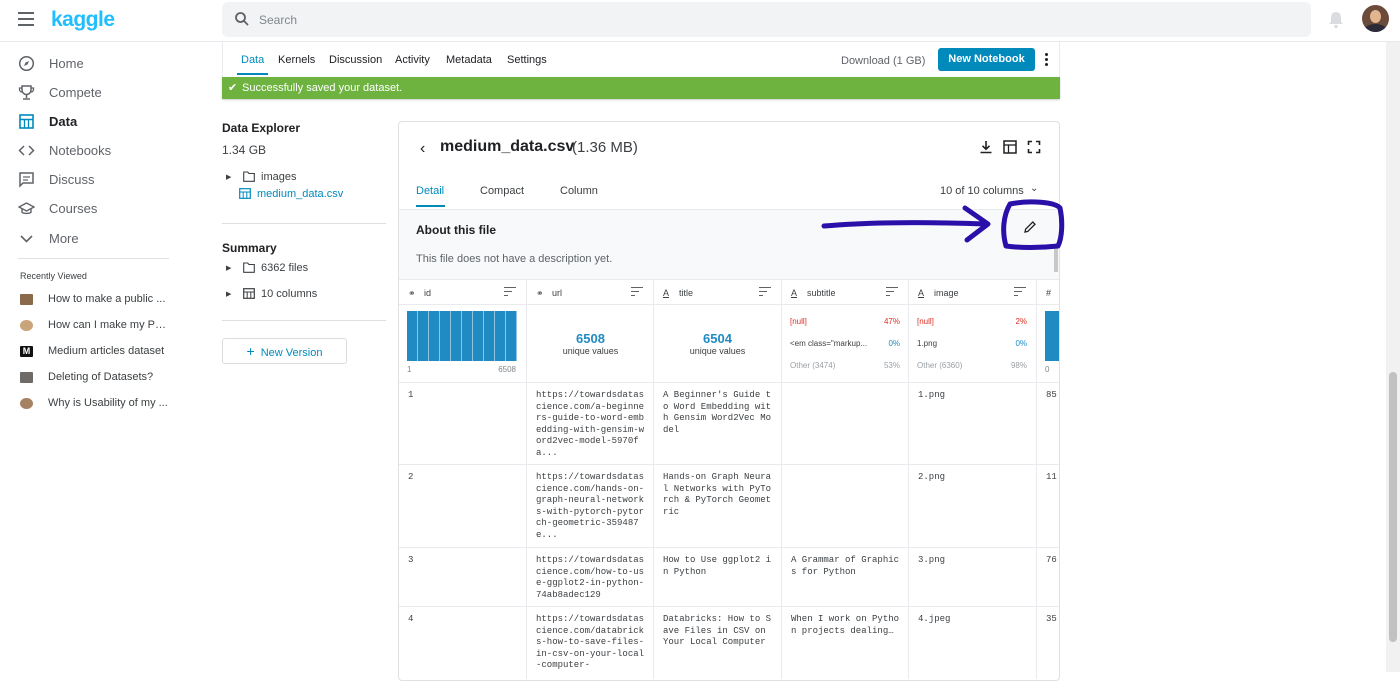 The height and width of the screenshot is (681, 1400). Describe the element at coordinates (766, 19) in the screenshot. I see `search-input` at that location.